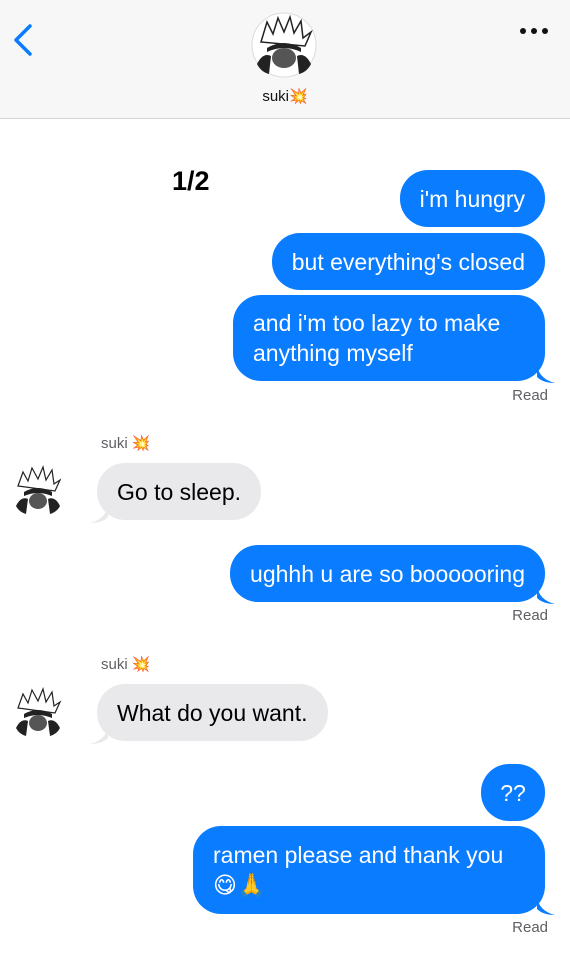  Describe the element at coordinates (179, 491) in the screenshot. I see `message-bubble-incoming: Go to sleep.` at that location.